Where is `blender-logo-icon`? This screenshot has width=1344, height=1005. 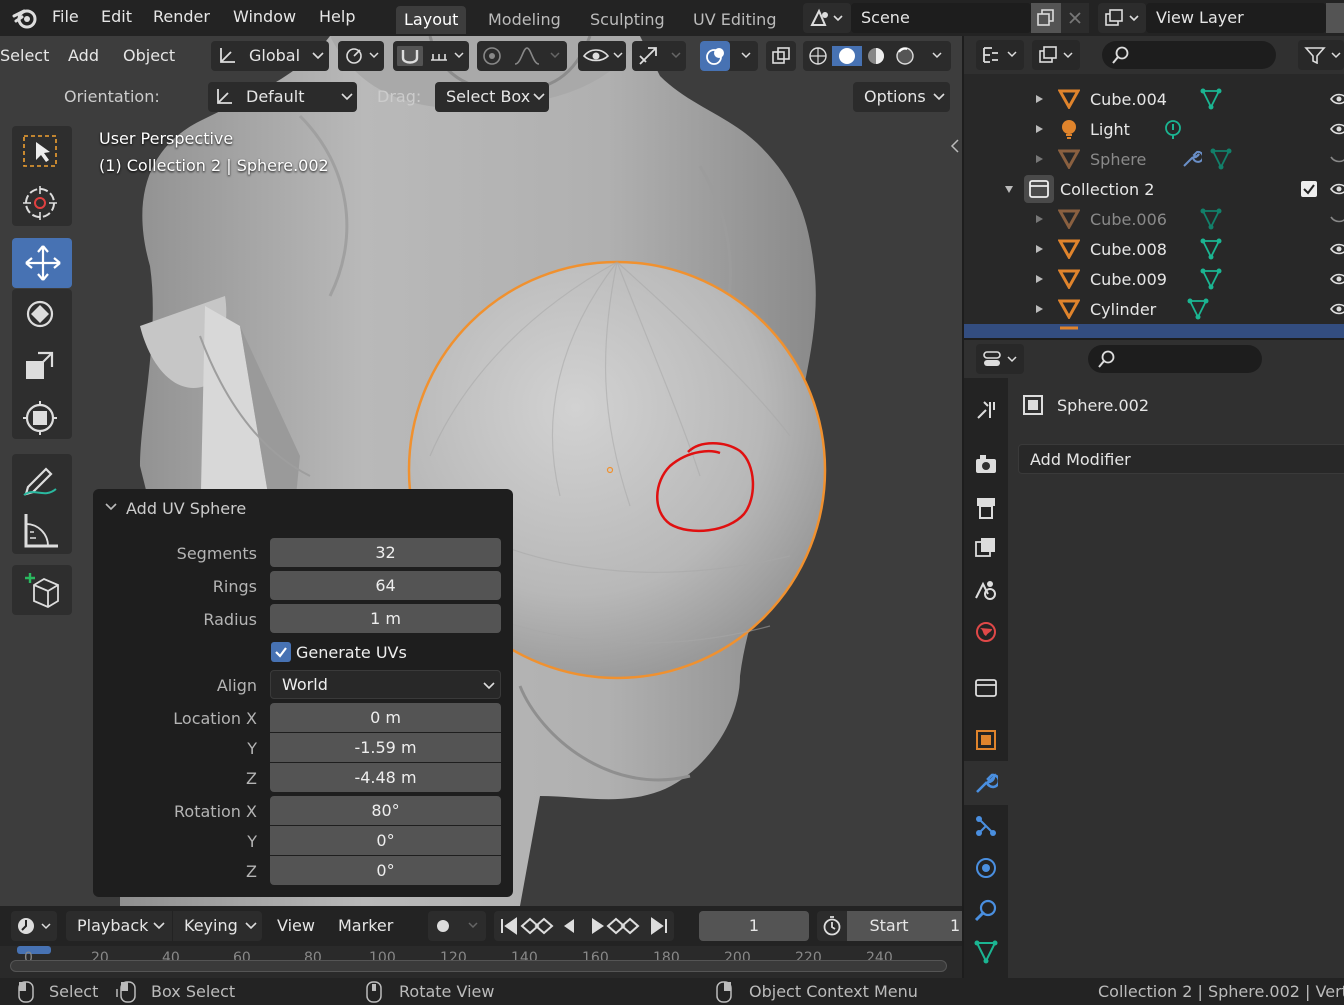
blender-logo-icon is located at coordinates (25, 18).